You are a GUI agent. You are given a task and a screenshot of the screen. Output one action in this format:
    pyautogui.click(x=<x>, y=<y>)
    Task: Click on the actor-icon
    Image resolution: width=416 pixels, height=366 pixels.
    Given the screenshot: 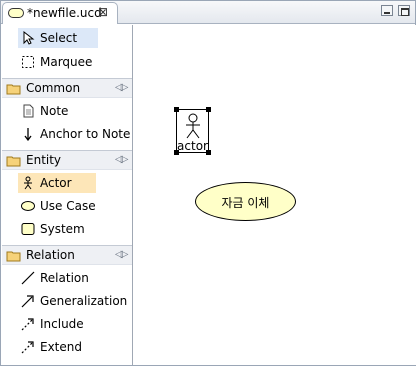 What is the action you would take?
    pyautogui.click(x=28, y=183)
    